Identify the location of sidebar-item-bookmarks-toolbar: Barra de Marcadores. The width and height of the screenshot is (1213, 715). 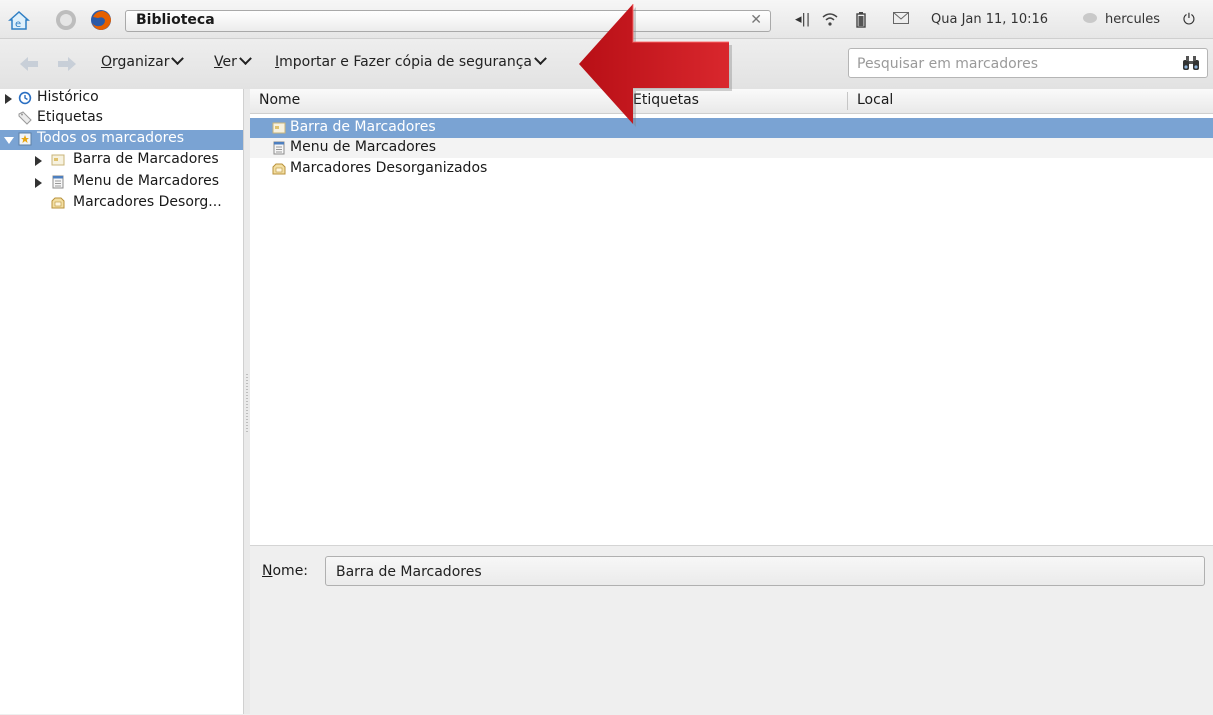
(121, 161).